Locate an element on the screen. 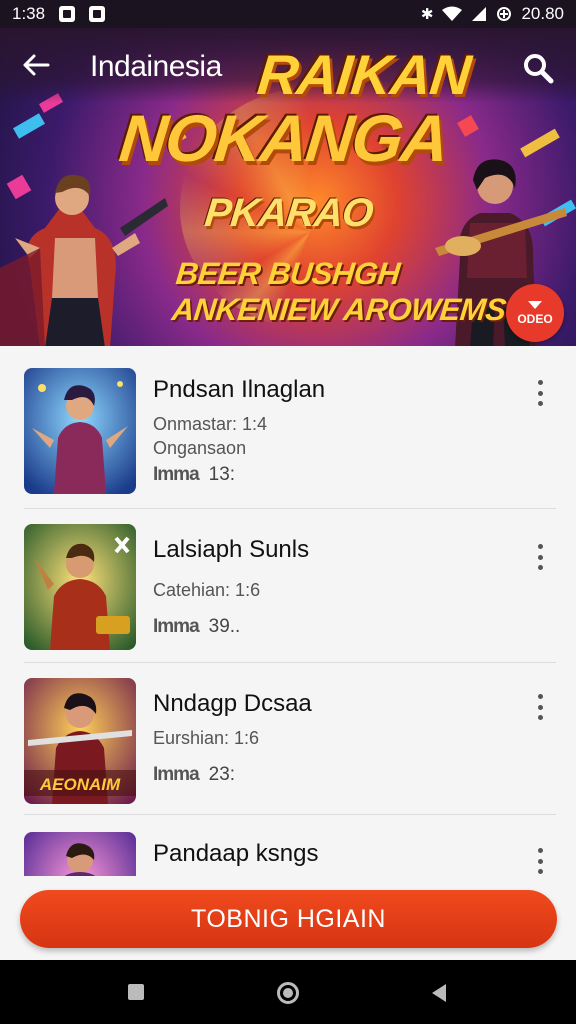 The width and height of the screenshot is (576, 1024). data-saver-icon is located at coordinates (504, 14).